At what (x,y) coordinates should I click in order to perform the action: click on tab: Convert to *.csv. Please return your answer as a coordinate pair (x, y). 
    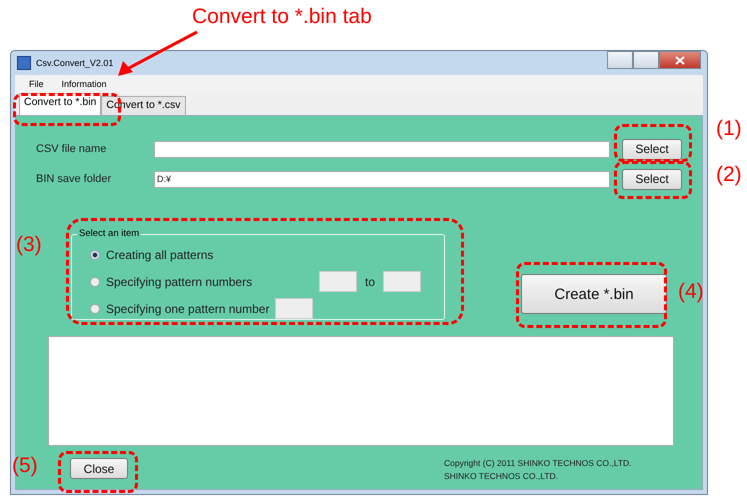
    Looking at the image, I should click on (143, 105).